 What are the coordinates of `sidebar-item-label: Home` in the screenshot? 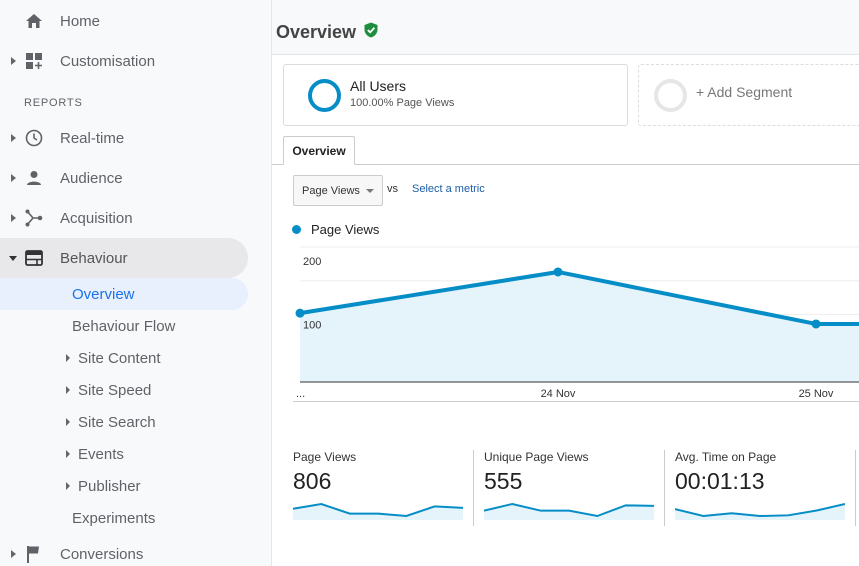 It's located at (80, 21).